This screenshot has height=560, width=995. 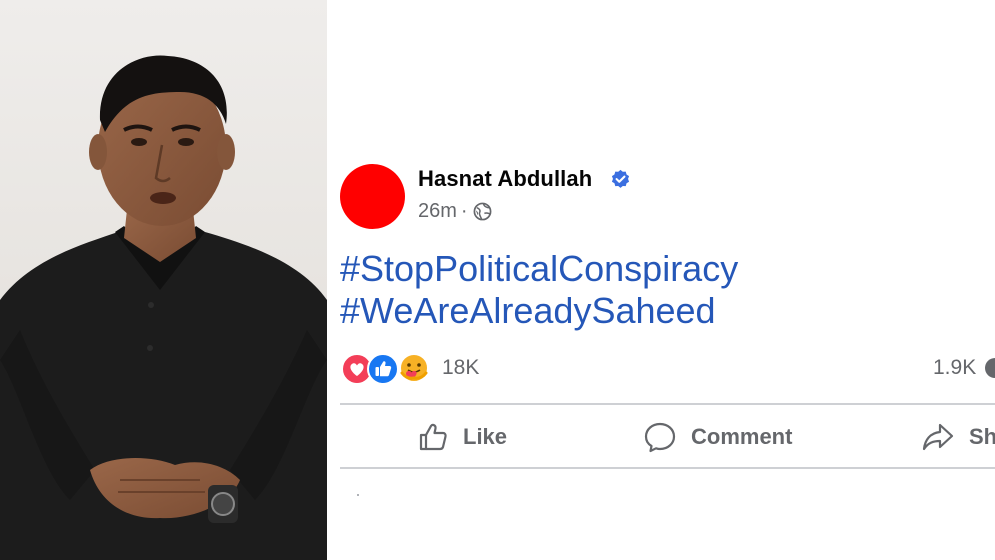 What do you see at coordinates (437, 211) in the screenshot?
I see `post-timestamp: 26m` at bounding box center [437, 211].